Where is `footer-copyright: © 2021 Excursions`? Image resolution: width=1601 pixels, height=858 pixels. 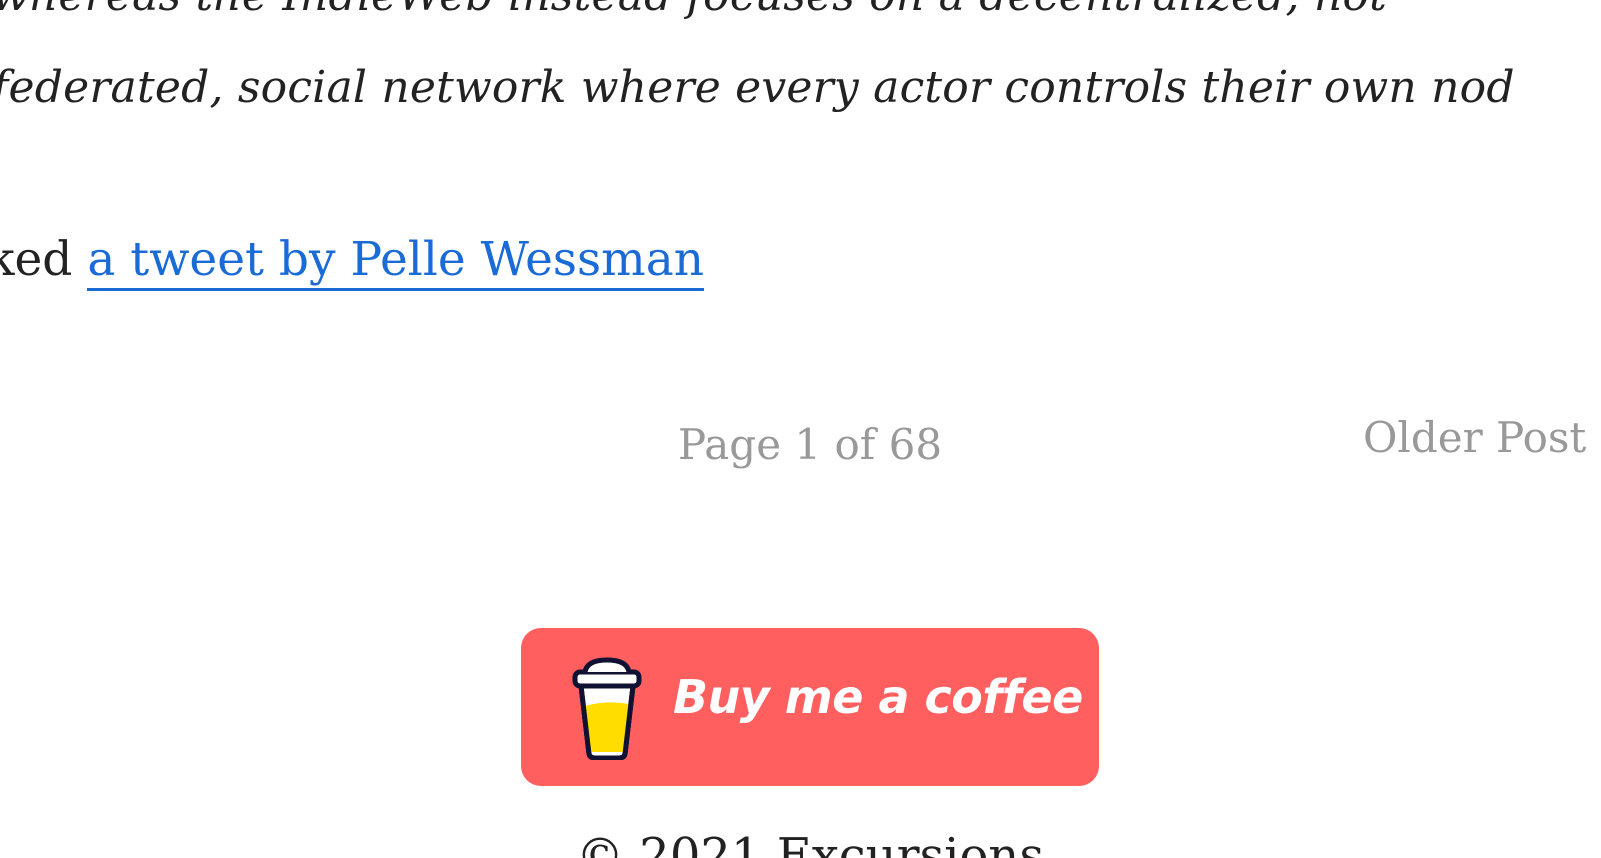
footer-copyright: © 2021 Excursions is located at coordinates (810, 843).